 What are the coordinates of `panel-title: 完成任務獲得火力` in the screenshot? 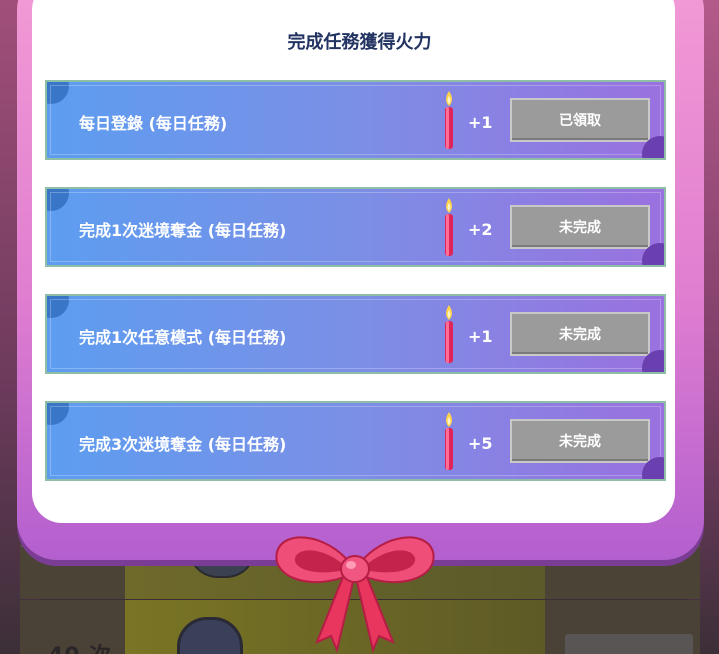 It's located at (359, 42).